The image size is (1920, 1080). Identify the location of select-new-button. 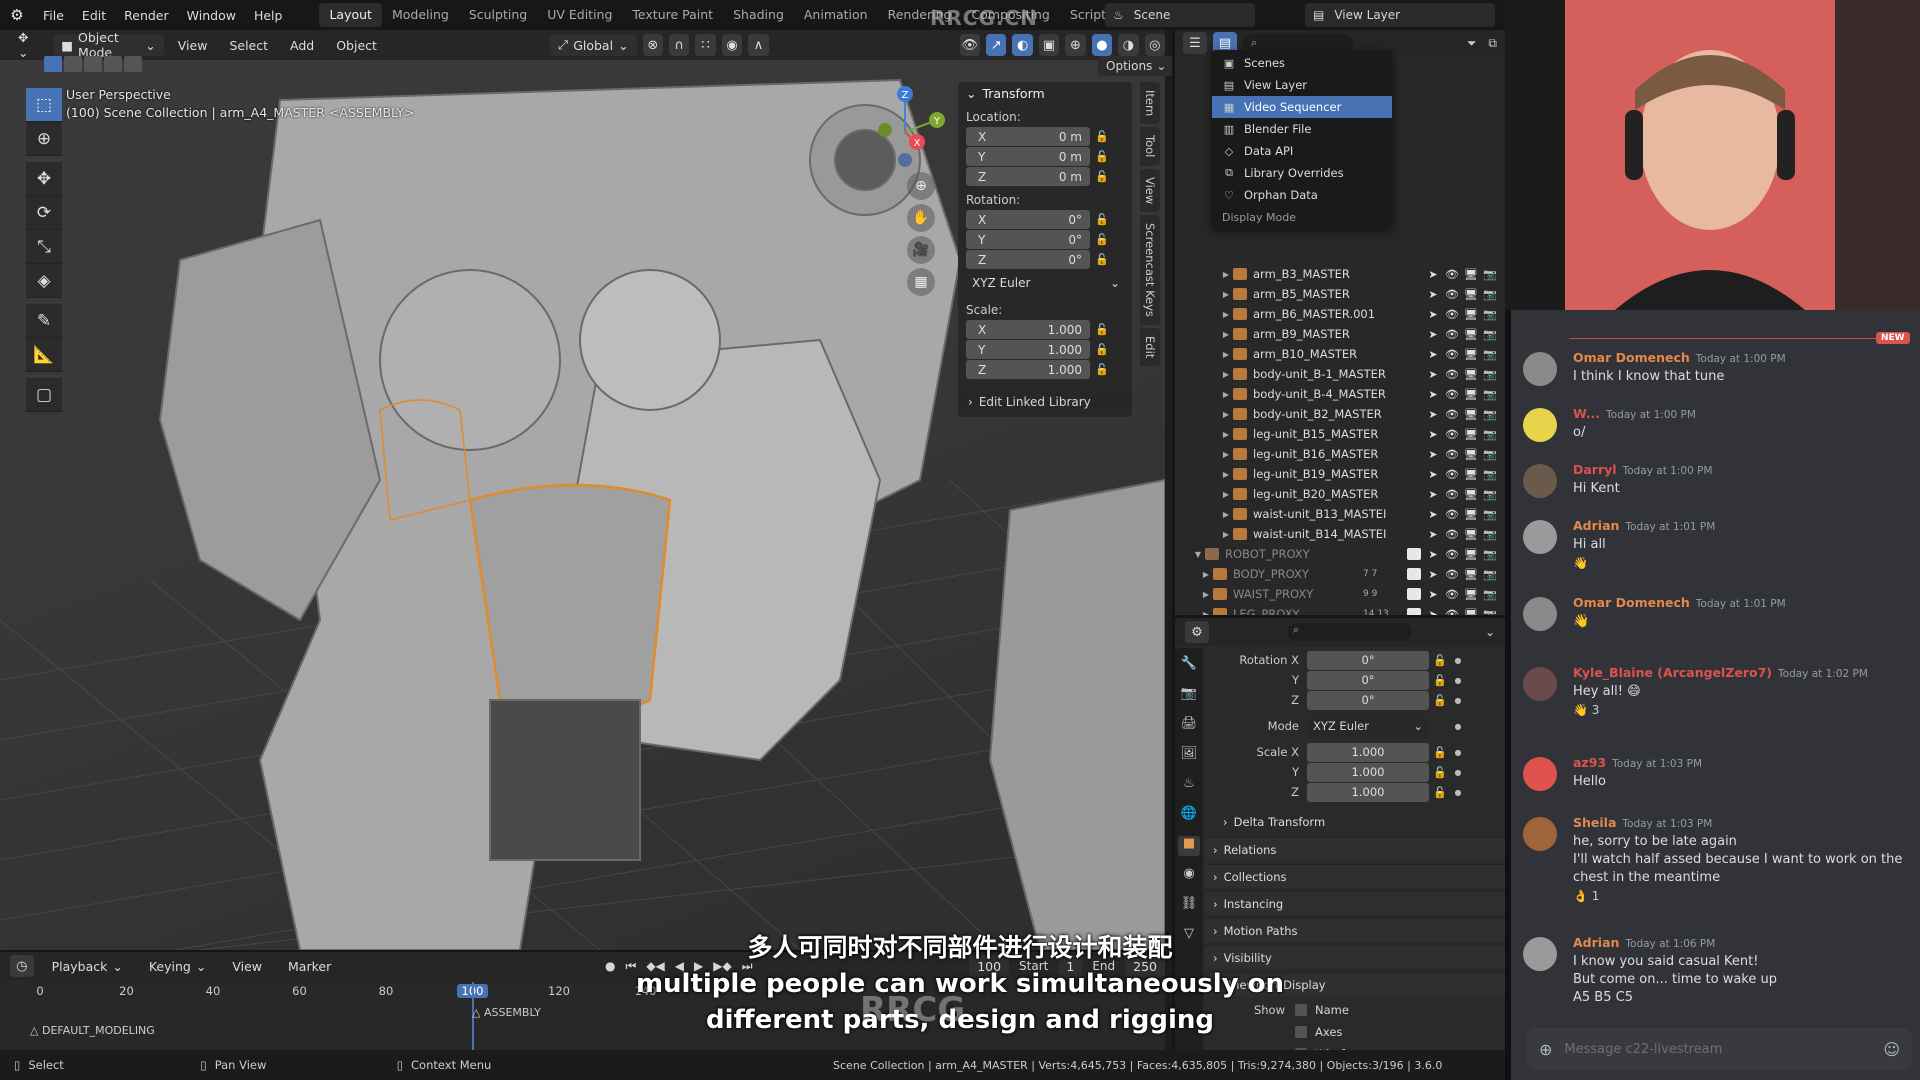
(53, 64).